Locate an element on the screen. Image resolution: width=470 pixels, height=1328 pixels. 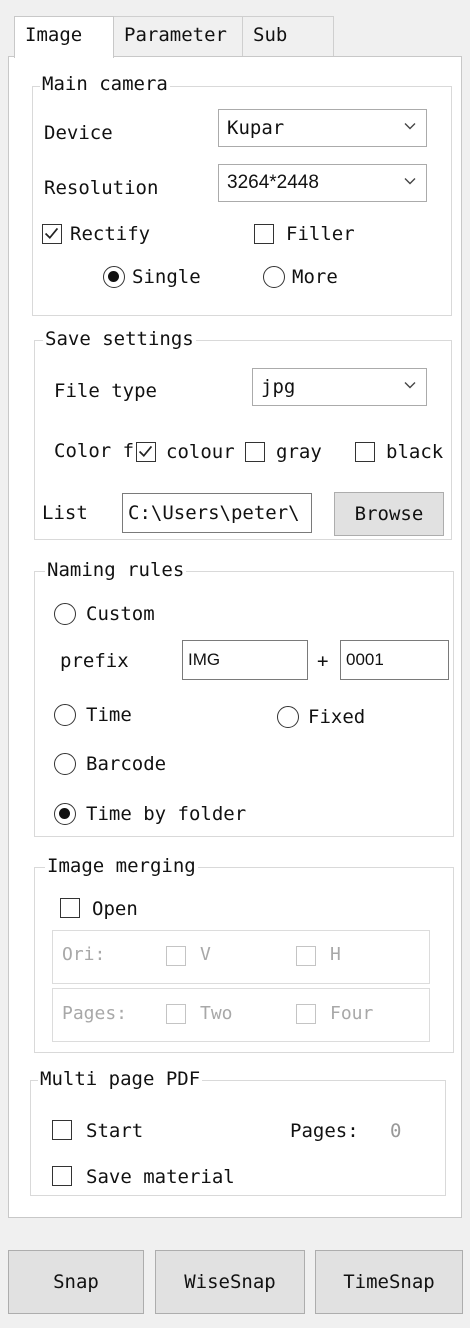
plus-sign: + is located at coordinates (323, 661).